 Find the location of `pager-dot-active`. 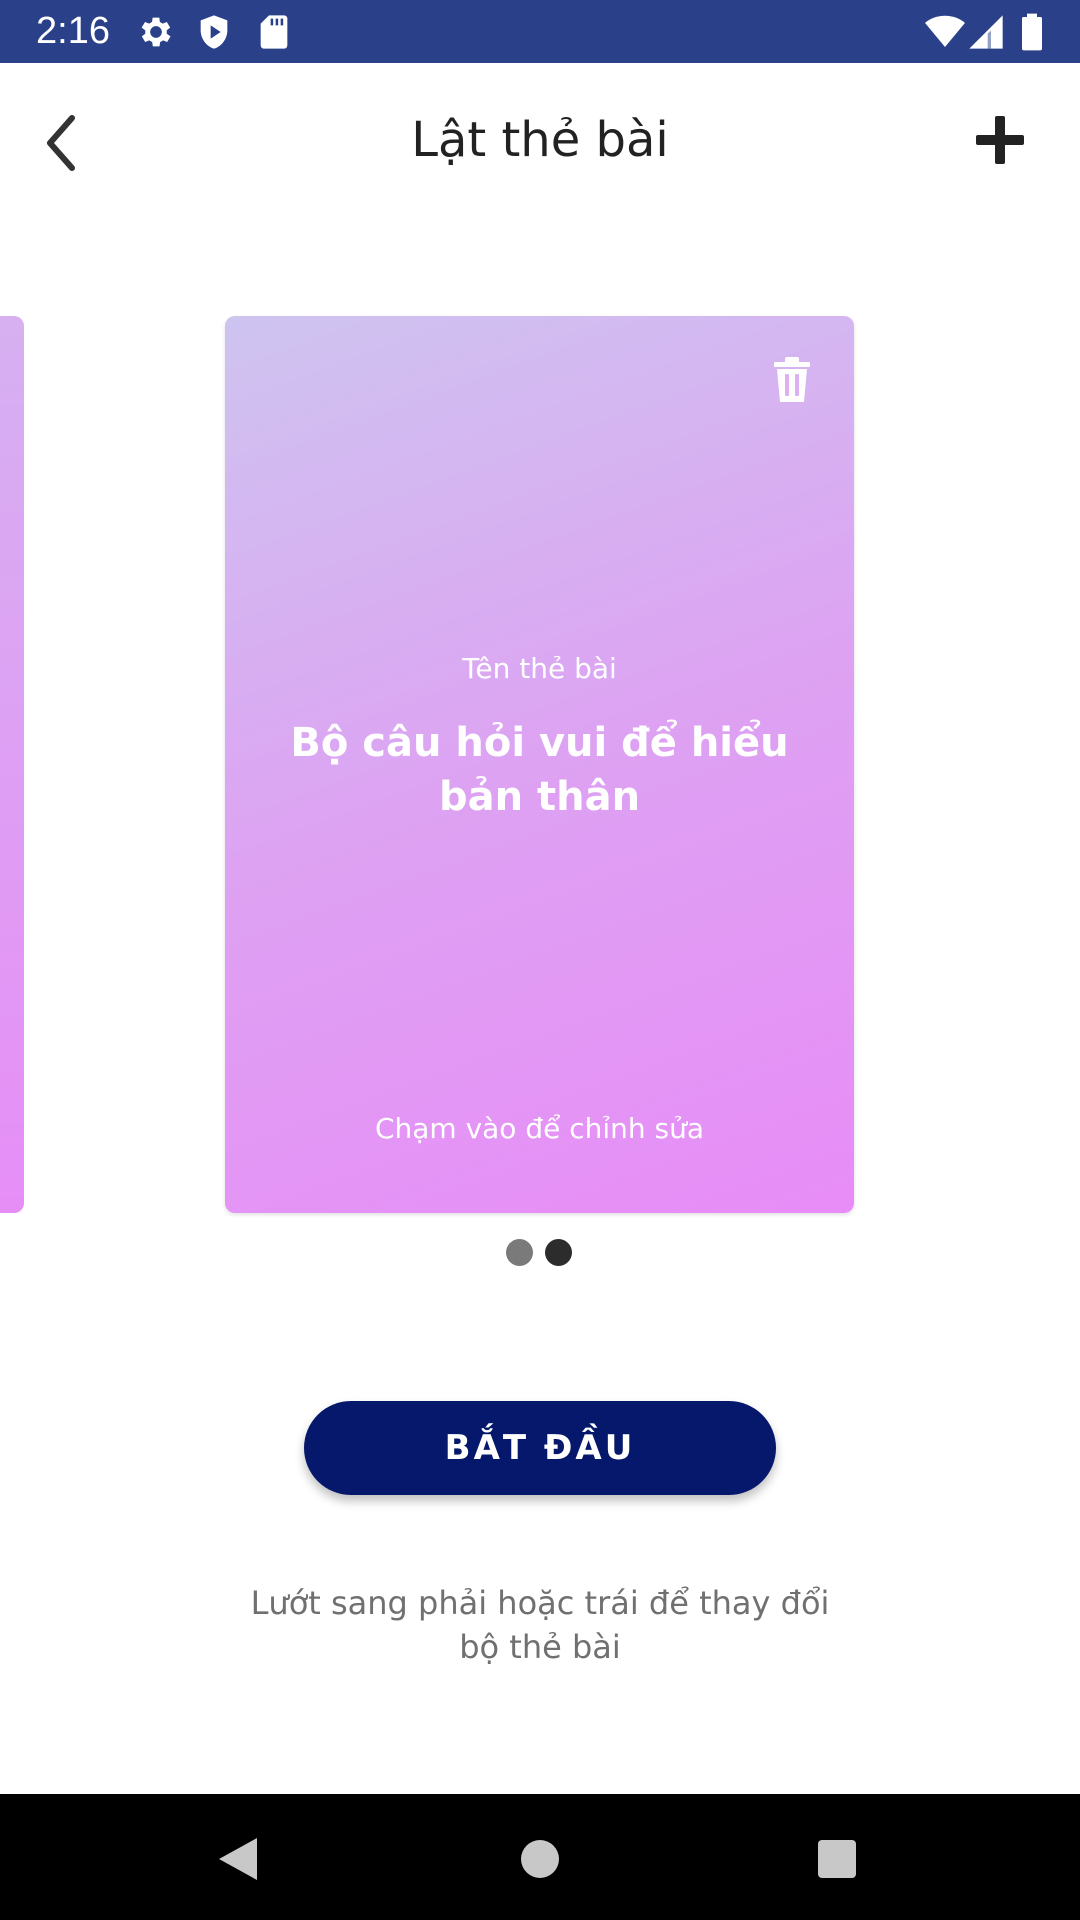

pager-dot-active is located at coordinates (558, 1252).